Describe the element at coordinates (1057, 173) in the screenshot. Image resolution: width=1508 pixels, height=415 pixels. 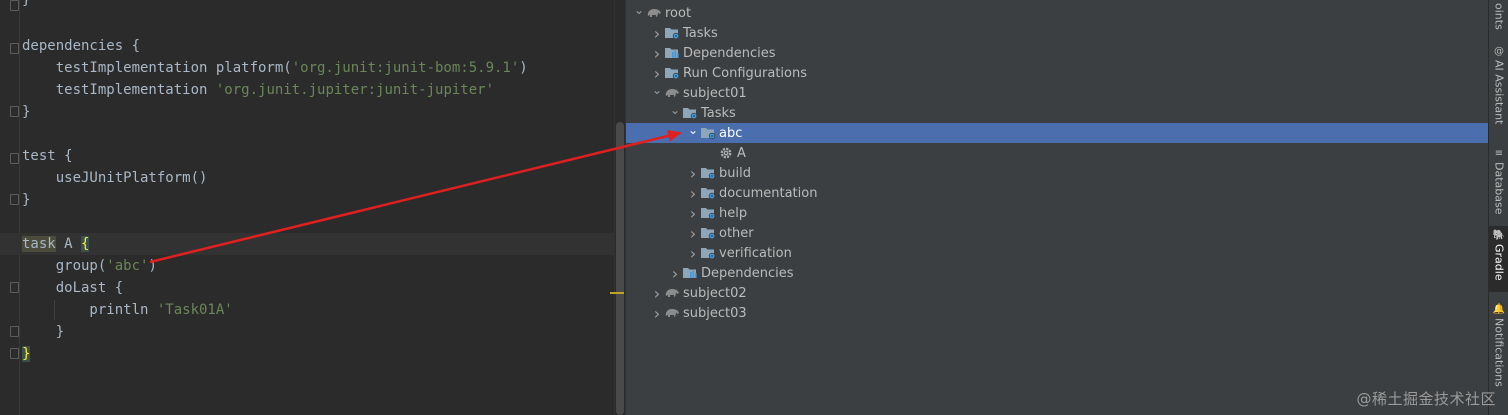
I see `tree-node-build: › build` at that location.